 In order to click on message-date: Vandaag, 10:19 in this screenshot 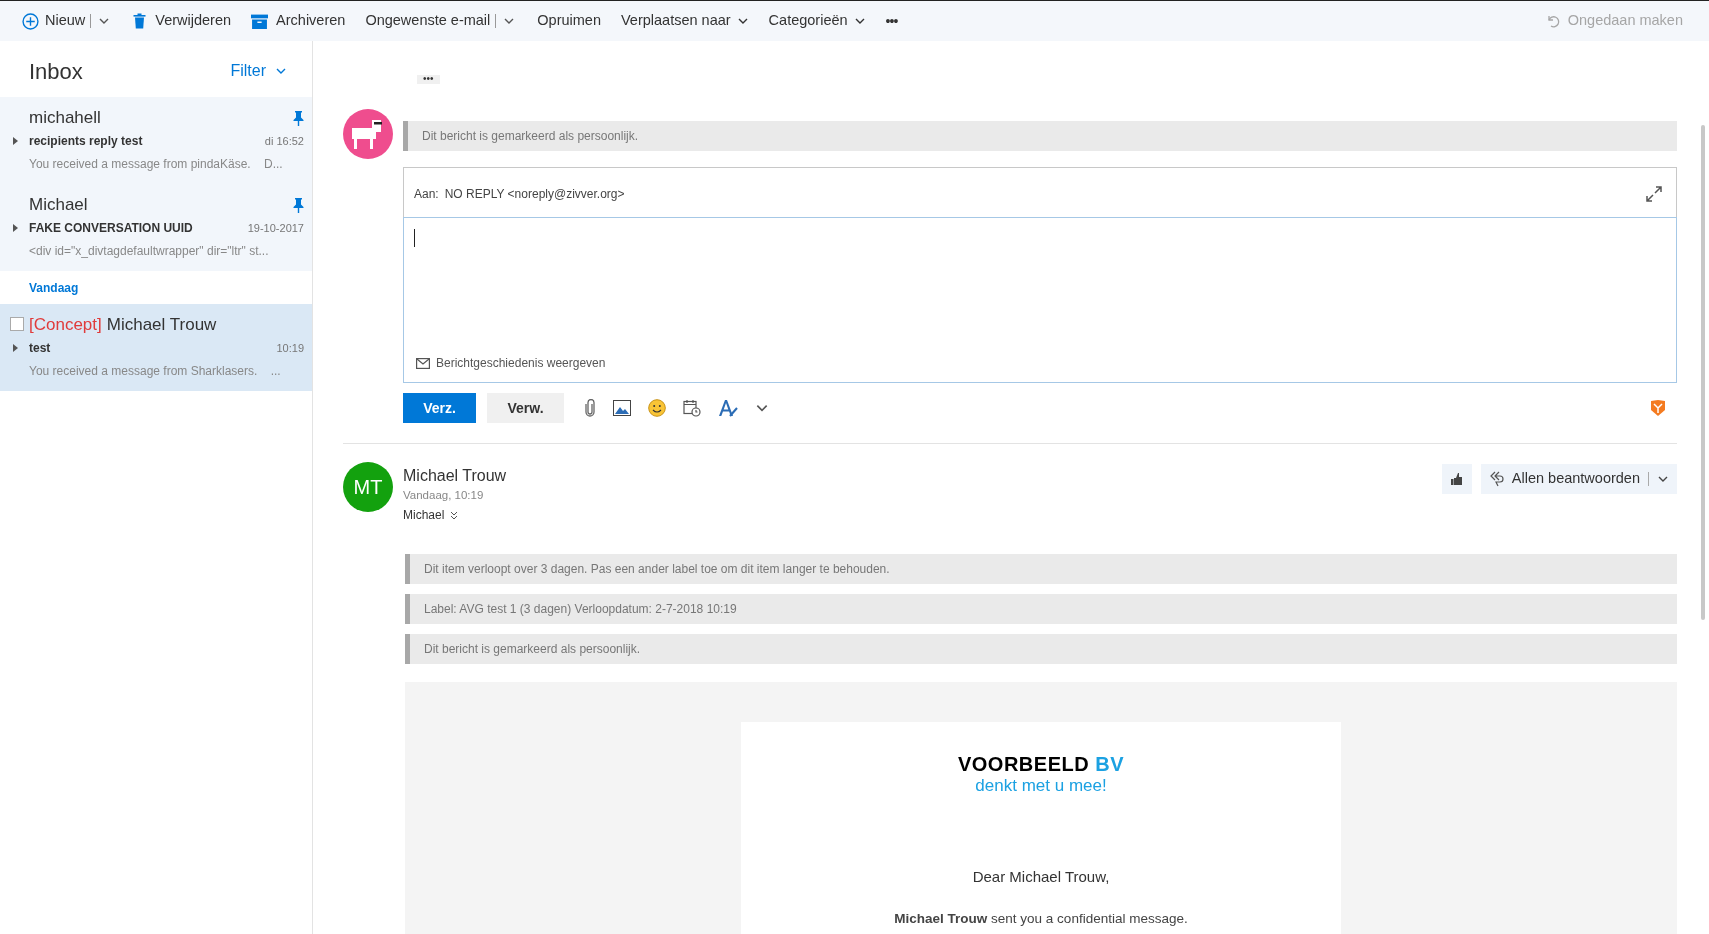, I will do `click(444, 495)`.